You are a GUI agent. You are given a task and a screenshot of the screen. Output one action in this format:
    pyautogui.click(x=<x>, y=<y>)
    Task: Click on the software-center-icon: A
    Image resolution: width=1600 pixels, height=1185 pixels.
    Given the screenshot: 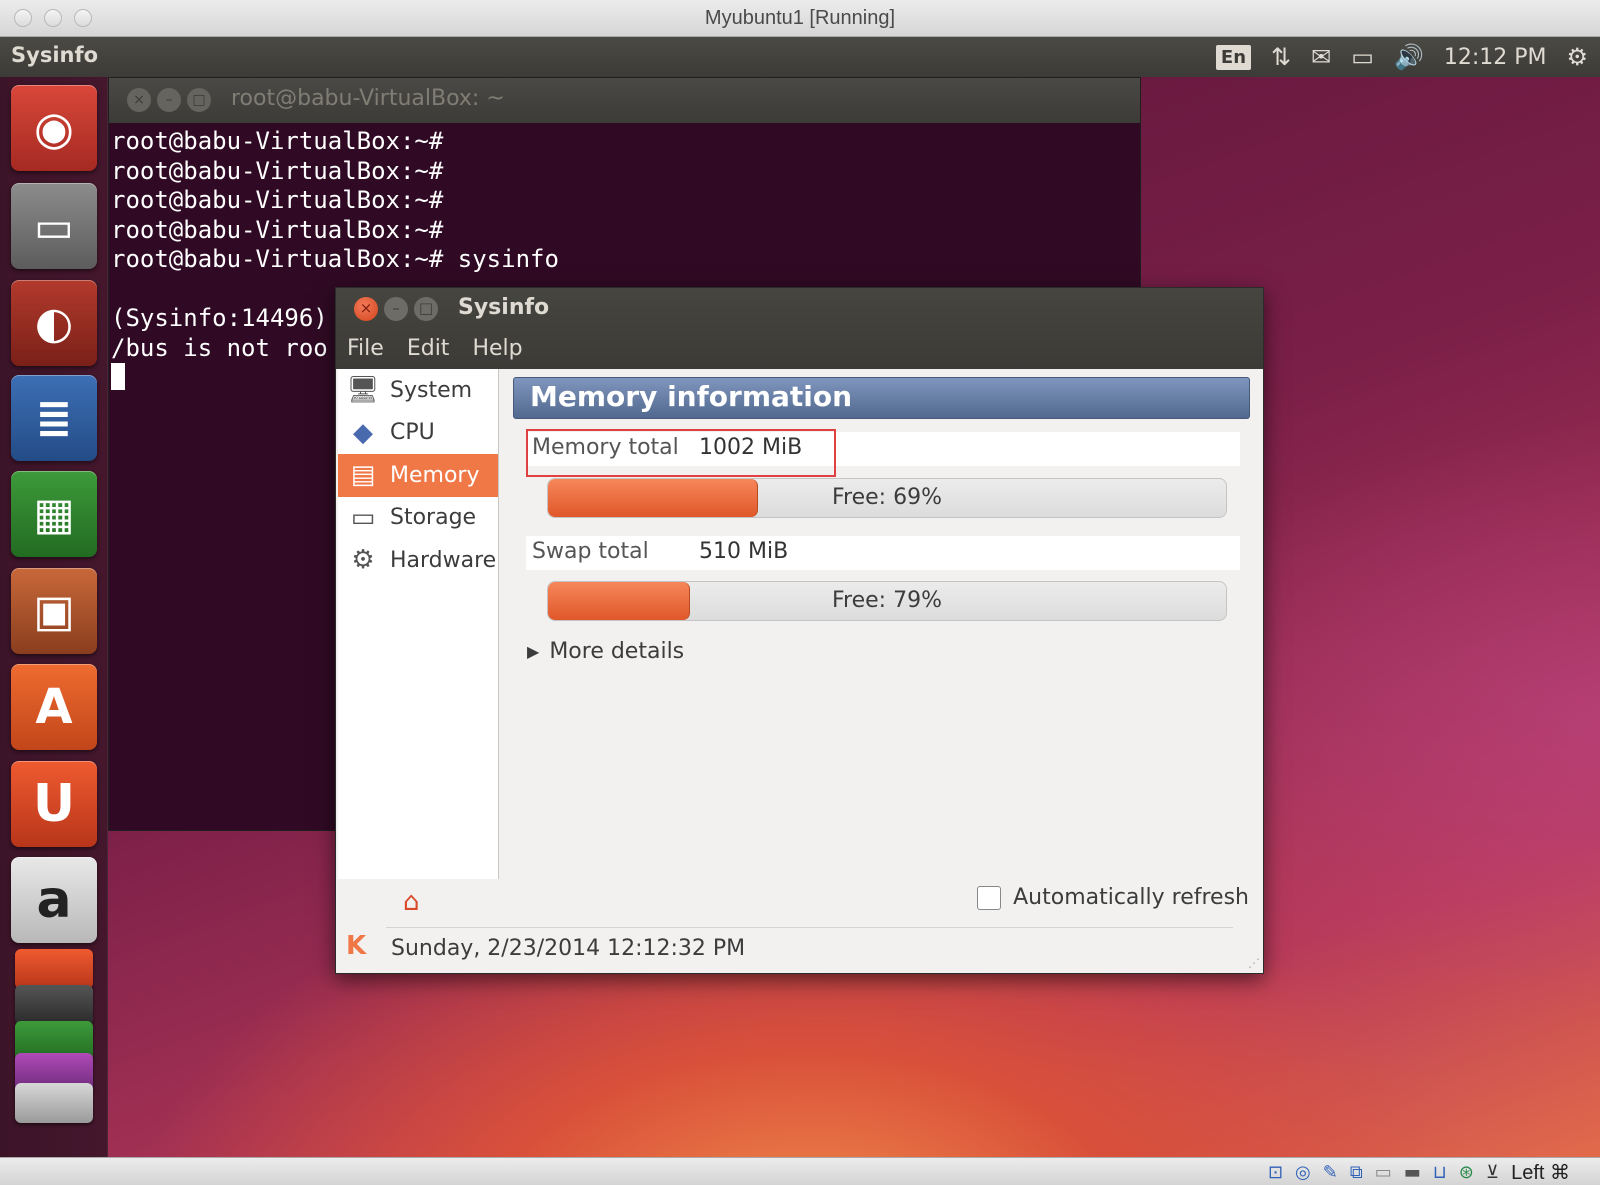 What is the action you would take?
    pyautogui.click(x=54, y=707)
    